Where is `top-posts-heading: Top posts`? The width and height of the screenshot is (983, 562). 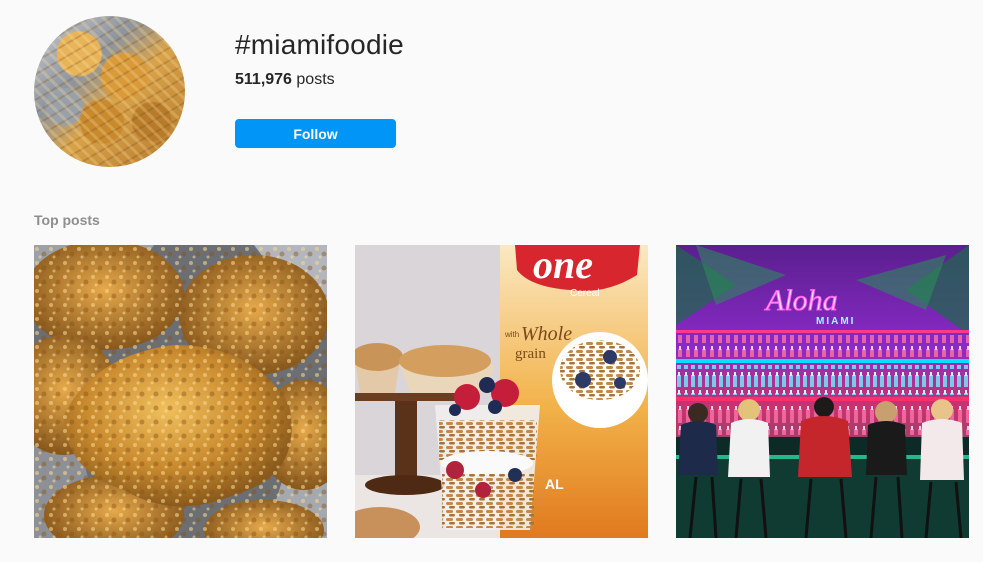
top-posts-heading: Top posts is located at coordinates (67, 220).